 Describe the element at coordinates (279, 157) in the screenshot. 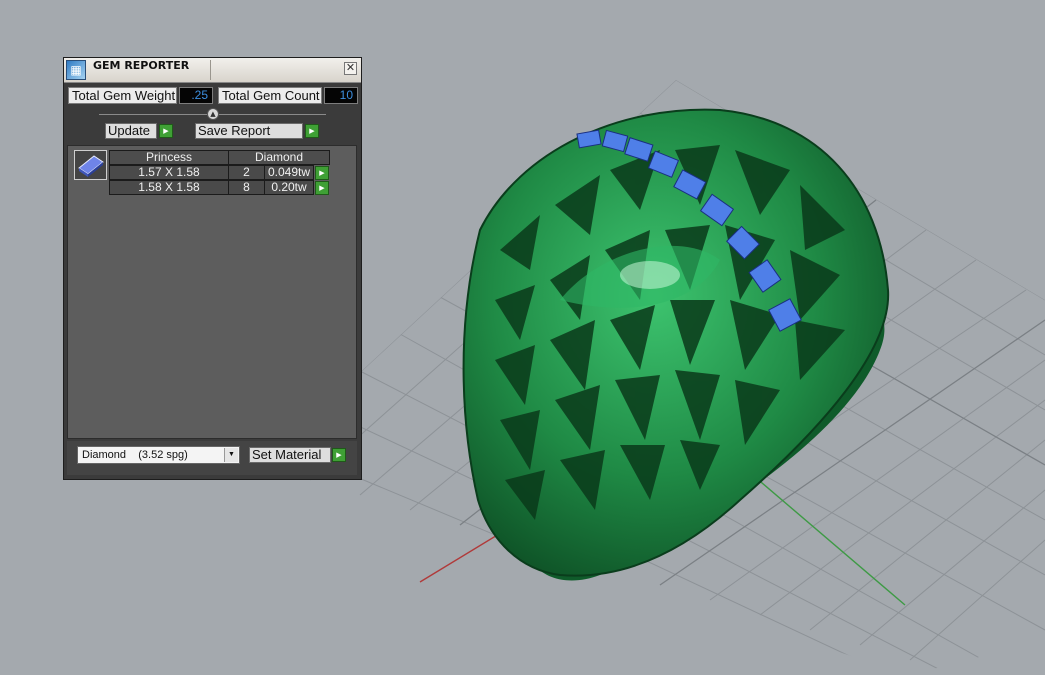

I see `table-header-material: Diamond` at that location.